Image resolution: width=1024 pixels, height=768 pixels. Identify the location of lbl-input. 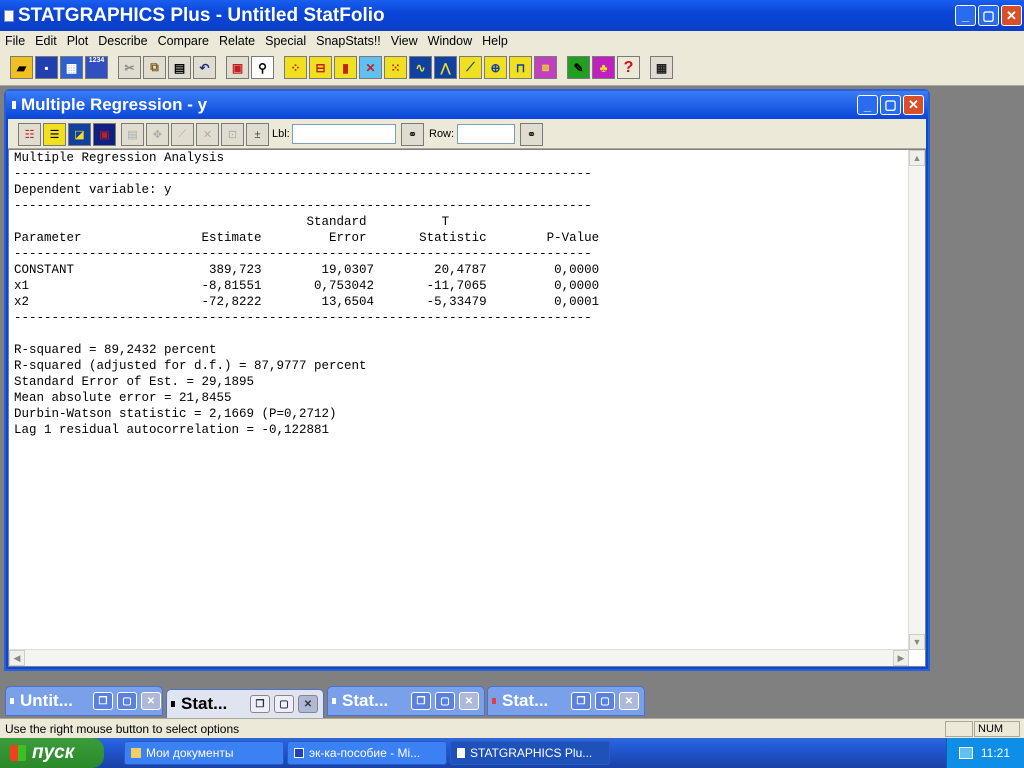
(344, 134).